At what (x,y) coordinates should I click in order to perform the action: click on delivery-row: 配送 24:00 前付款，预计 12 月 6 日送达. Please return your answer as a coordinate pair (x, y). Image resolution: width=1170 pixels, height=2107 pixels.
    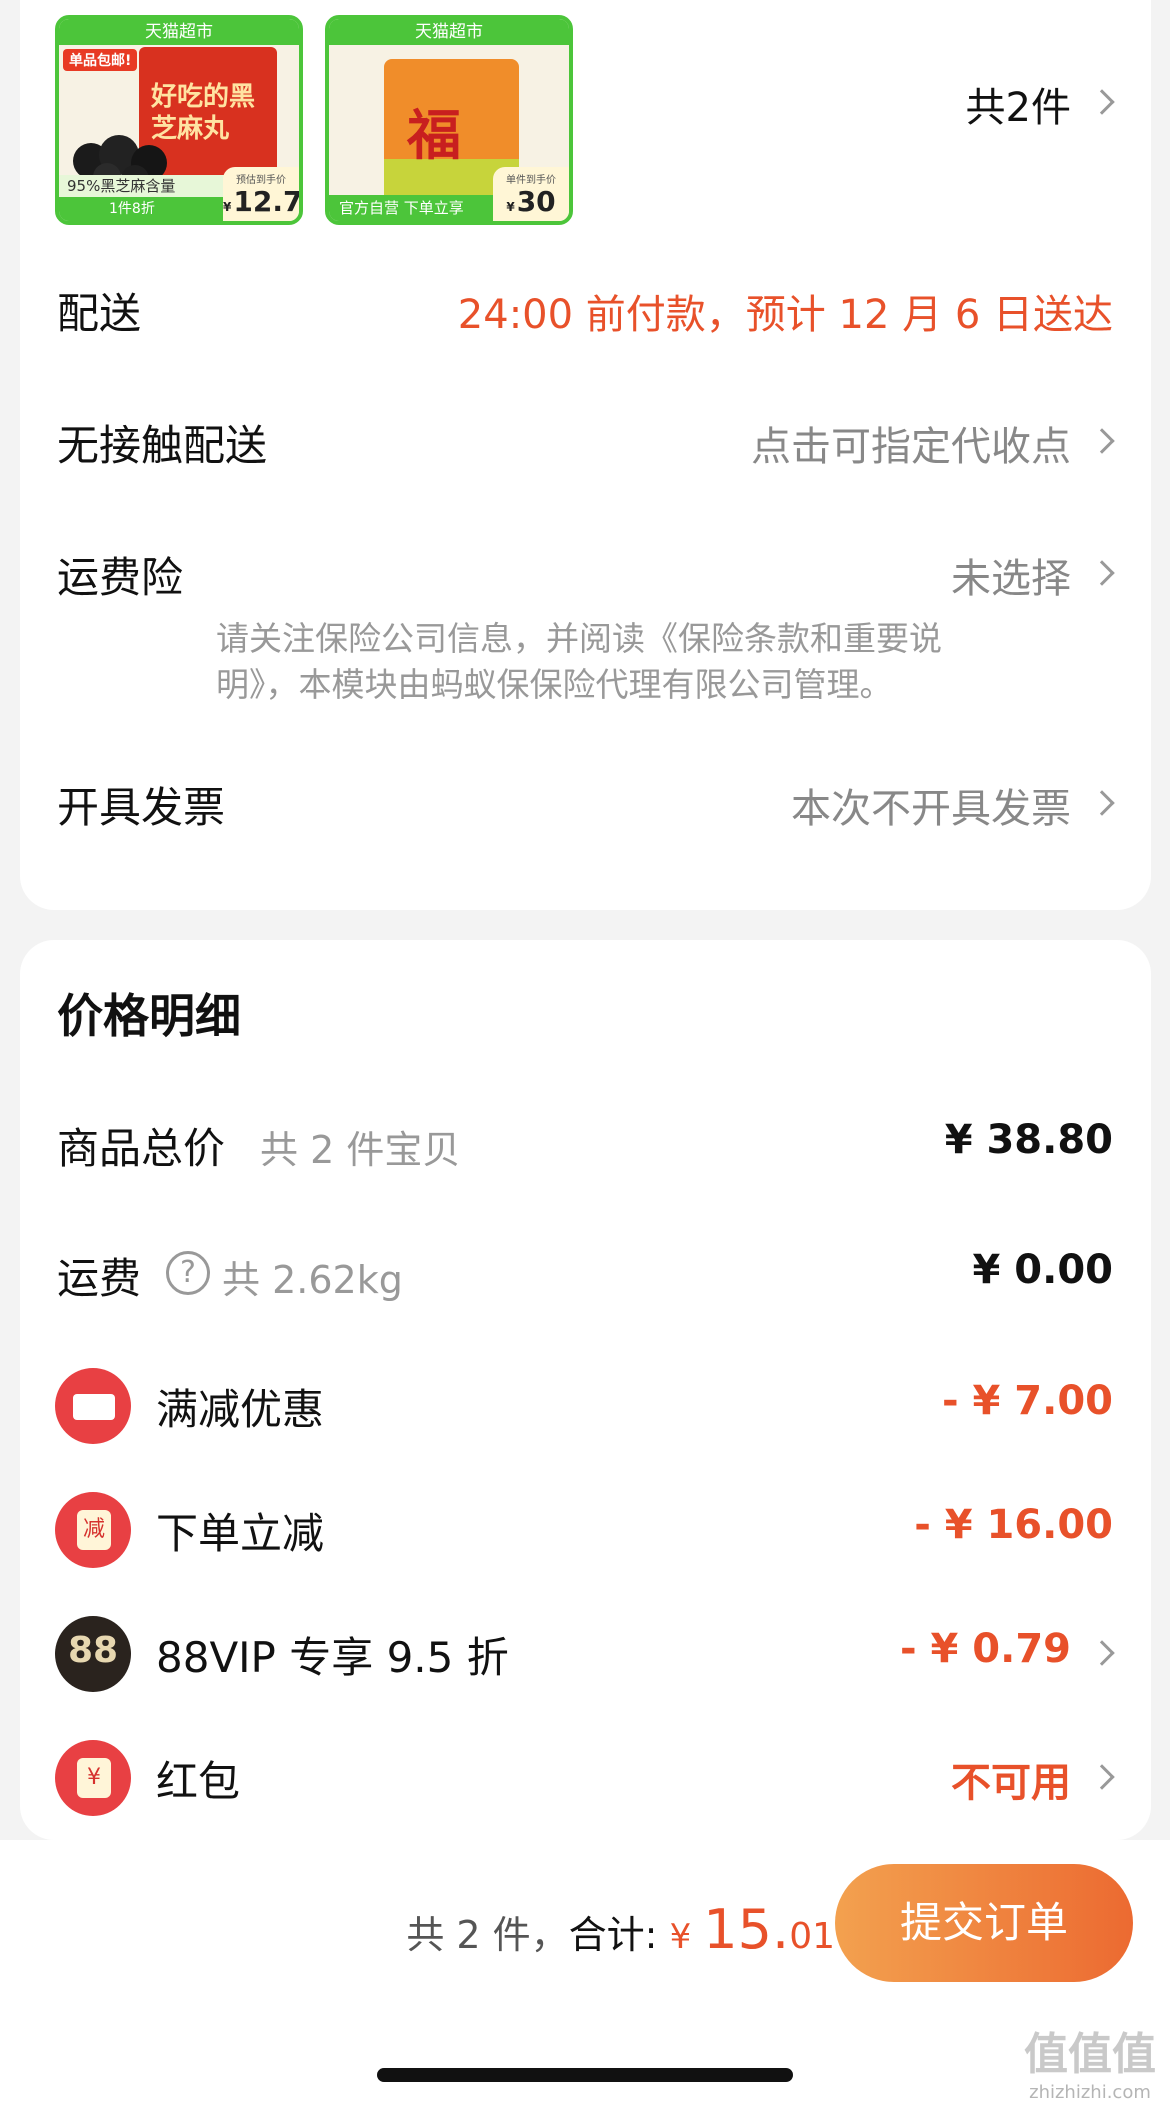
    Looking at the image, I should click on (585, 310).